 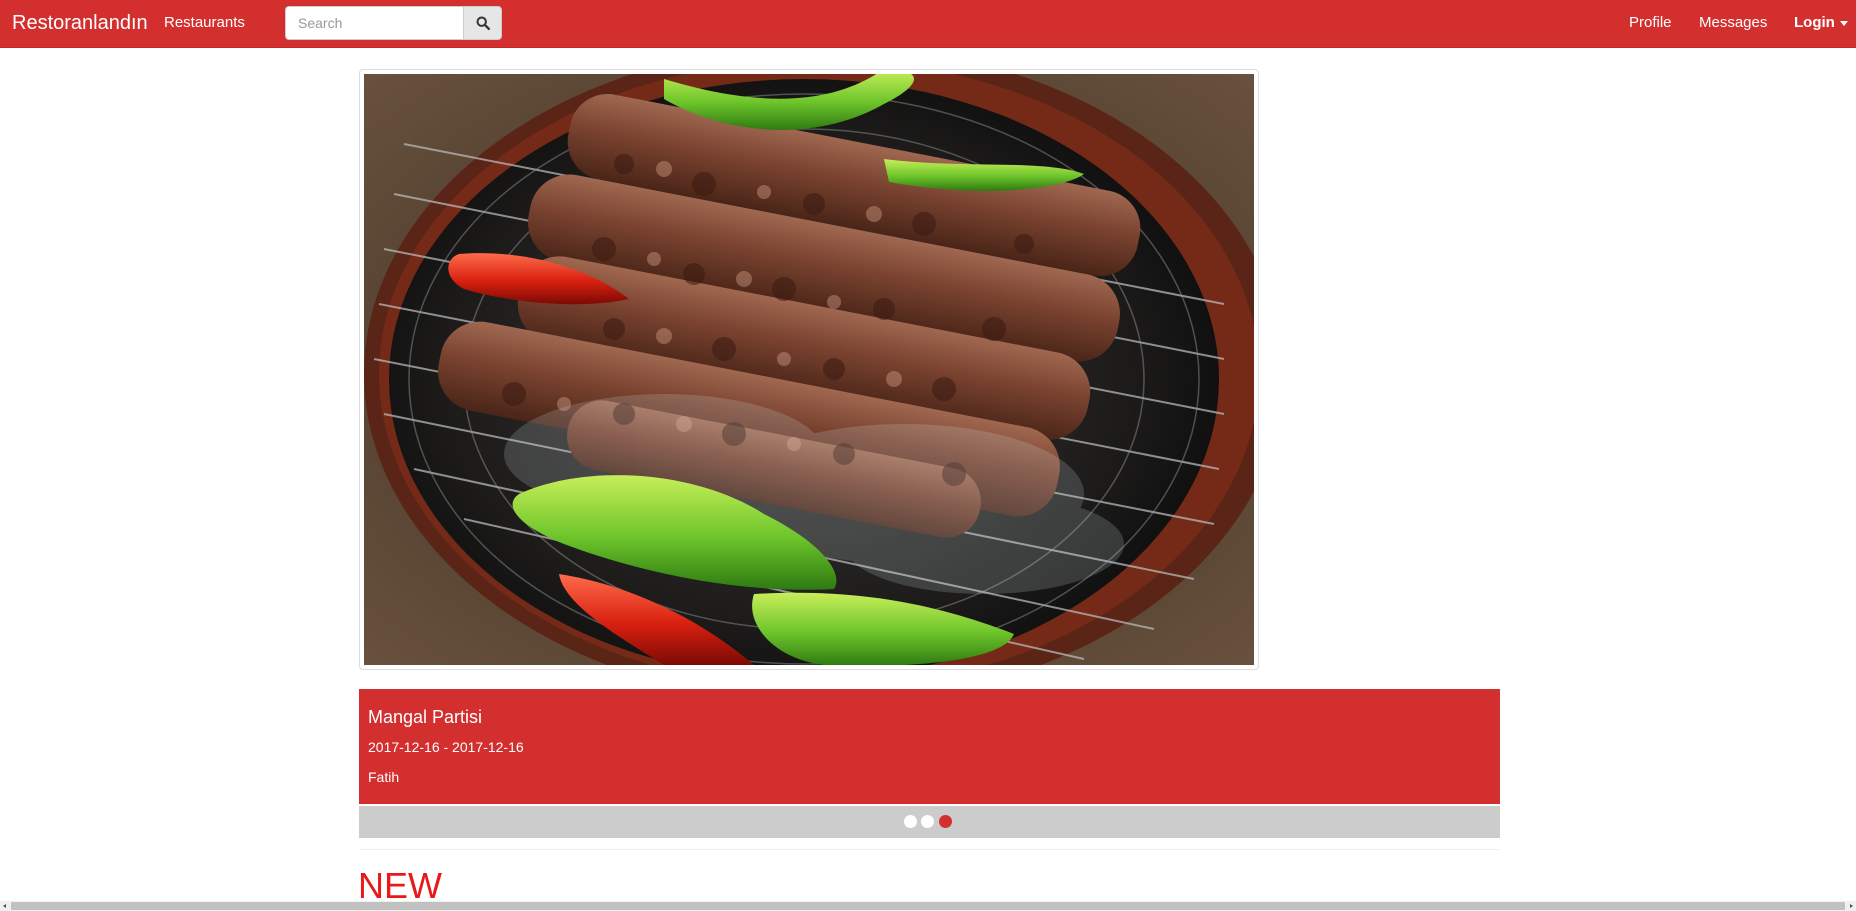 I want to click on search-icon, so click(x=483, y=23).